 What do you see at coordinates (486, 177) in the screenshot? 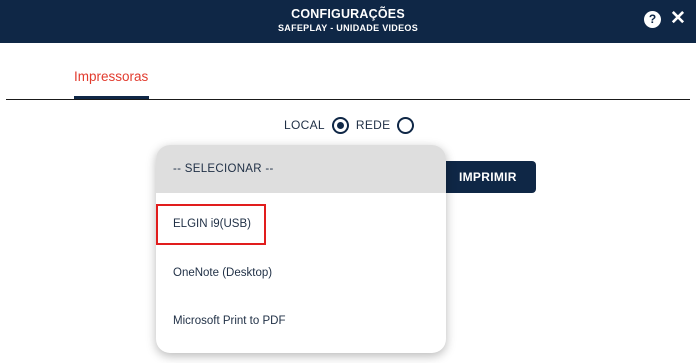
I see `print-button: IMPRIMIR` at bounding box center [486, 177].